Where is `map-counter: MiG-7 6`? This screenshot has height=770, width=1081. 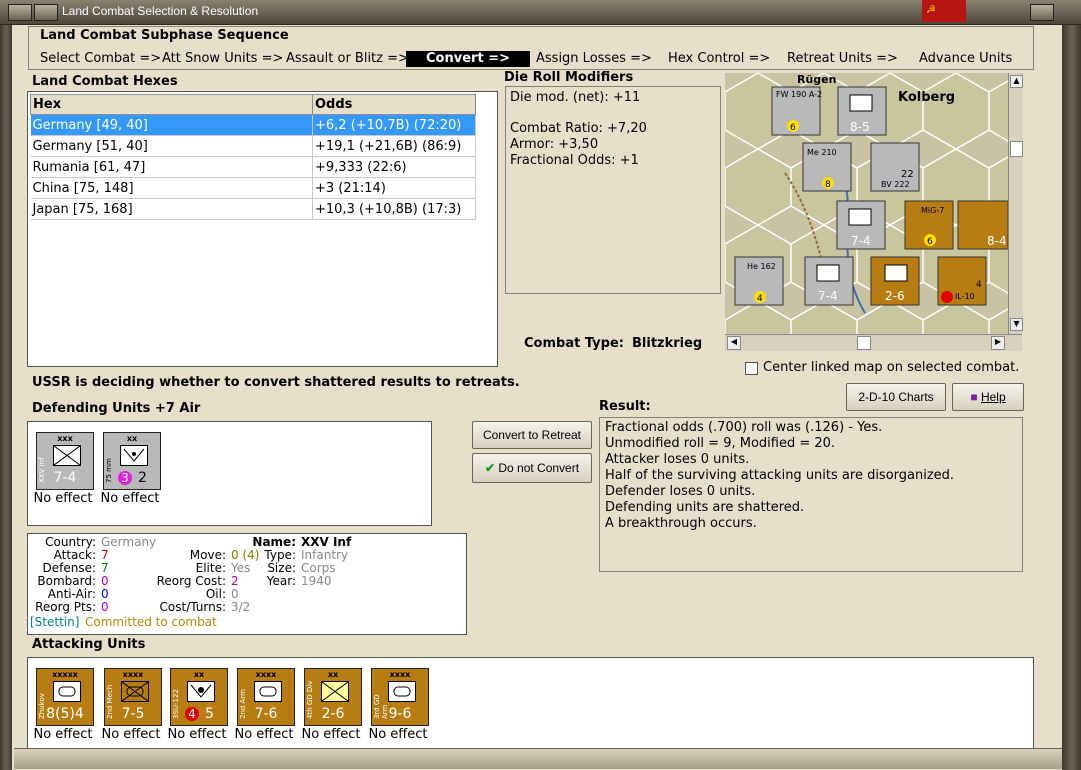
map-counter: MiG-7 6 is located at coordinates (929, 225).